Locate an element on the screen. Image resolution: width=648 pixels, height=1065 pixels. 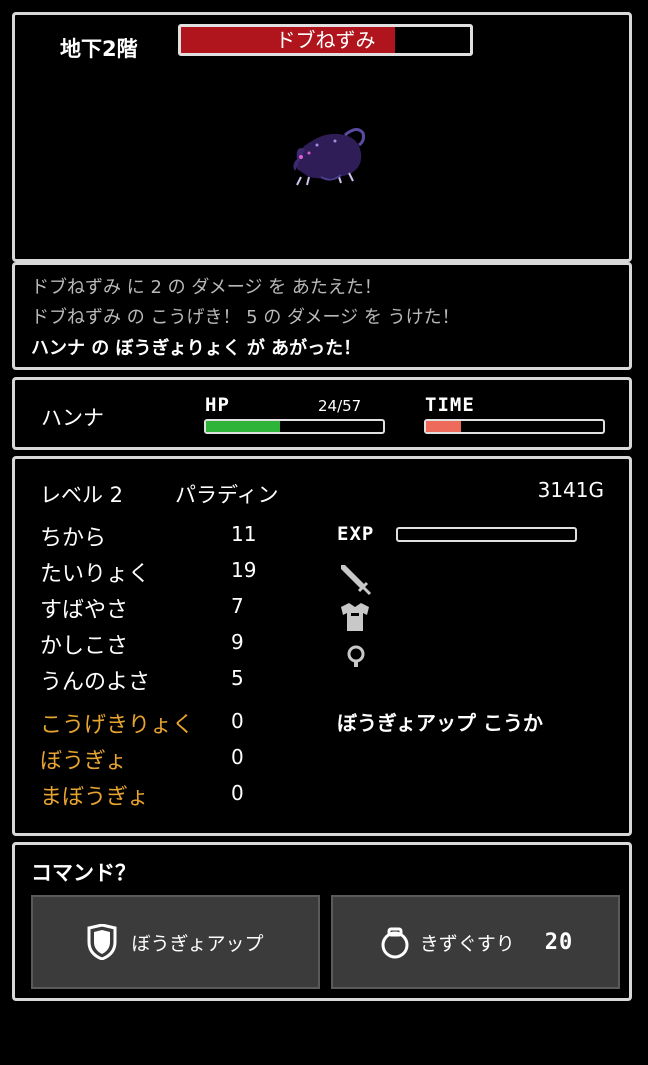
time-label: TIME is located at coordinates (450, 405).